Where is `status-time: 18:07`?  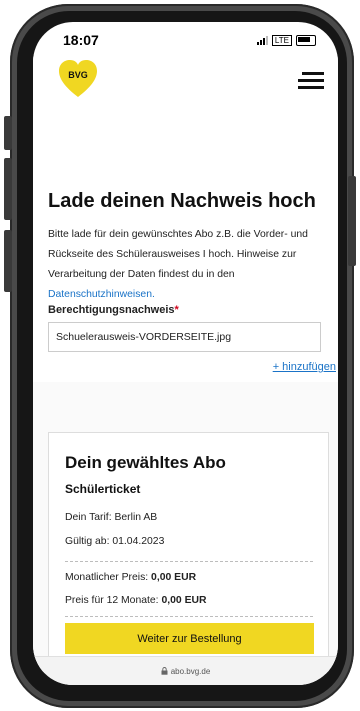 status-time: 18:07 is located at coordinates (81, 40).